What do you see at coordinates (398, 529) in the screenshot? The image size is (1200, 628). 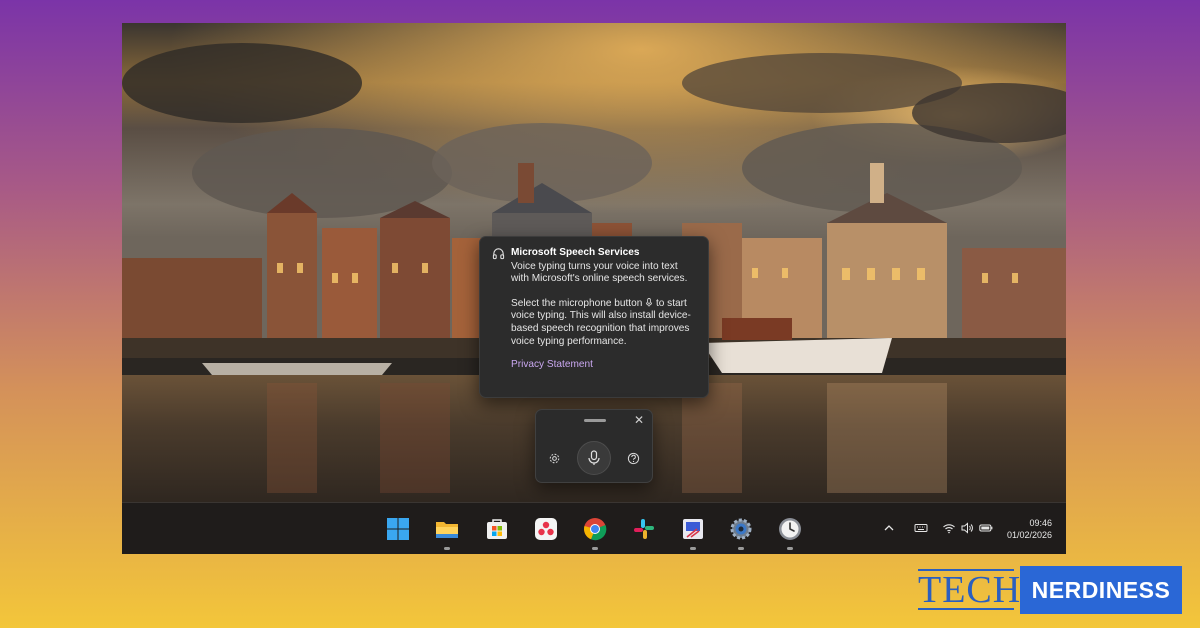 I see `start-windows-icon` at bounding box center [398, 529].